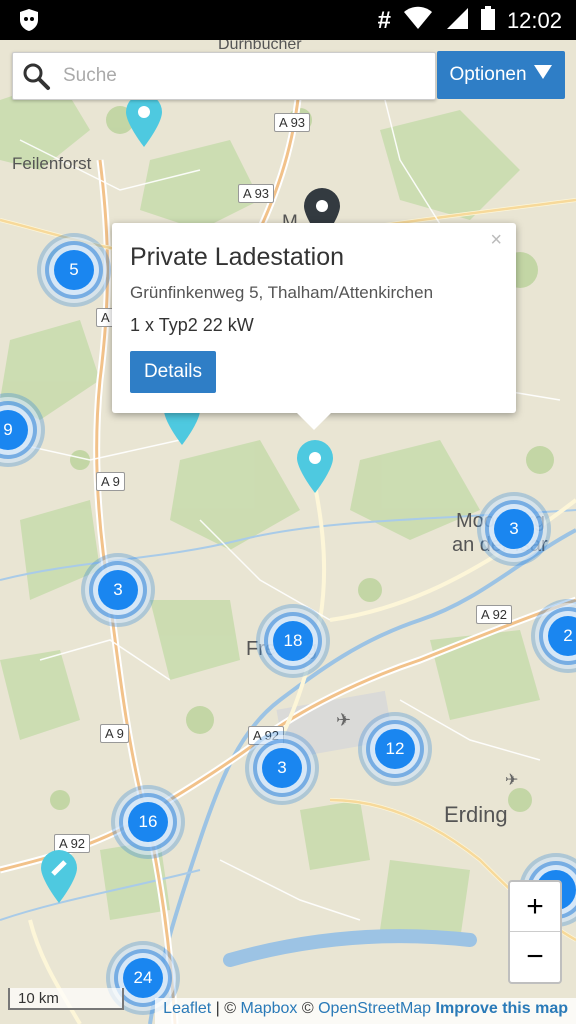 The height and width of the screenshot is (1024, 576). What do you see at coordinates (534, 20) in the screenshot?
I see `status-time: 12:02` at bounding box center [534, 20].